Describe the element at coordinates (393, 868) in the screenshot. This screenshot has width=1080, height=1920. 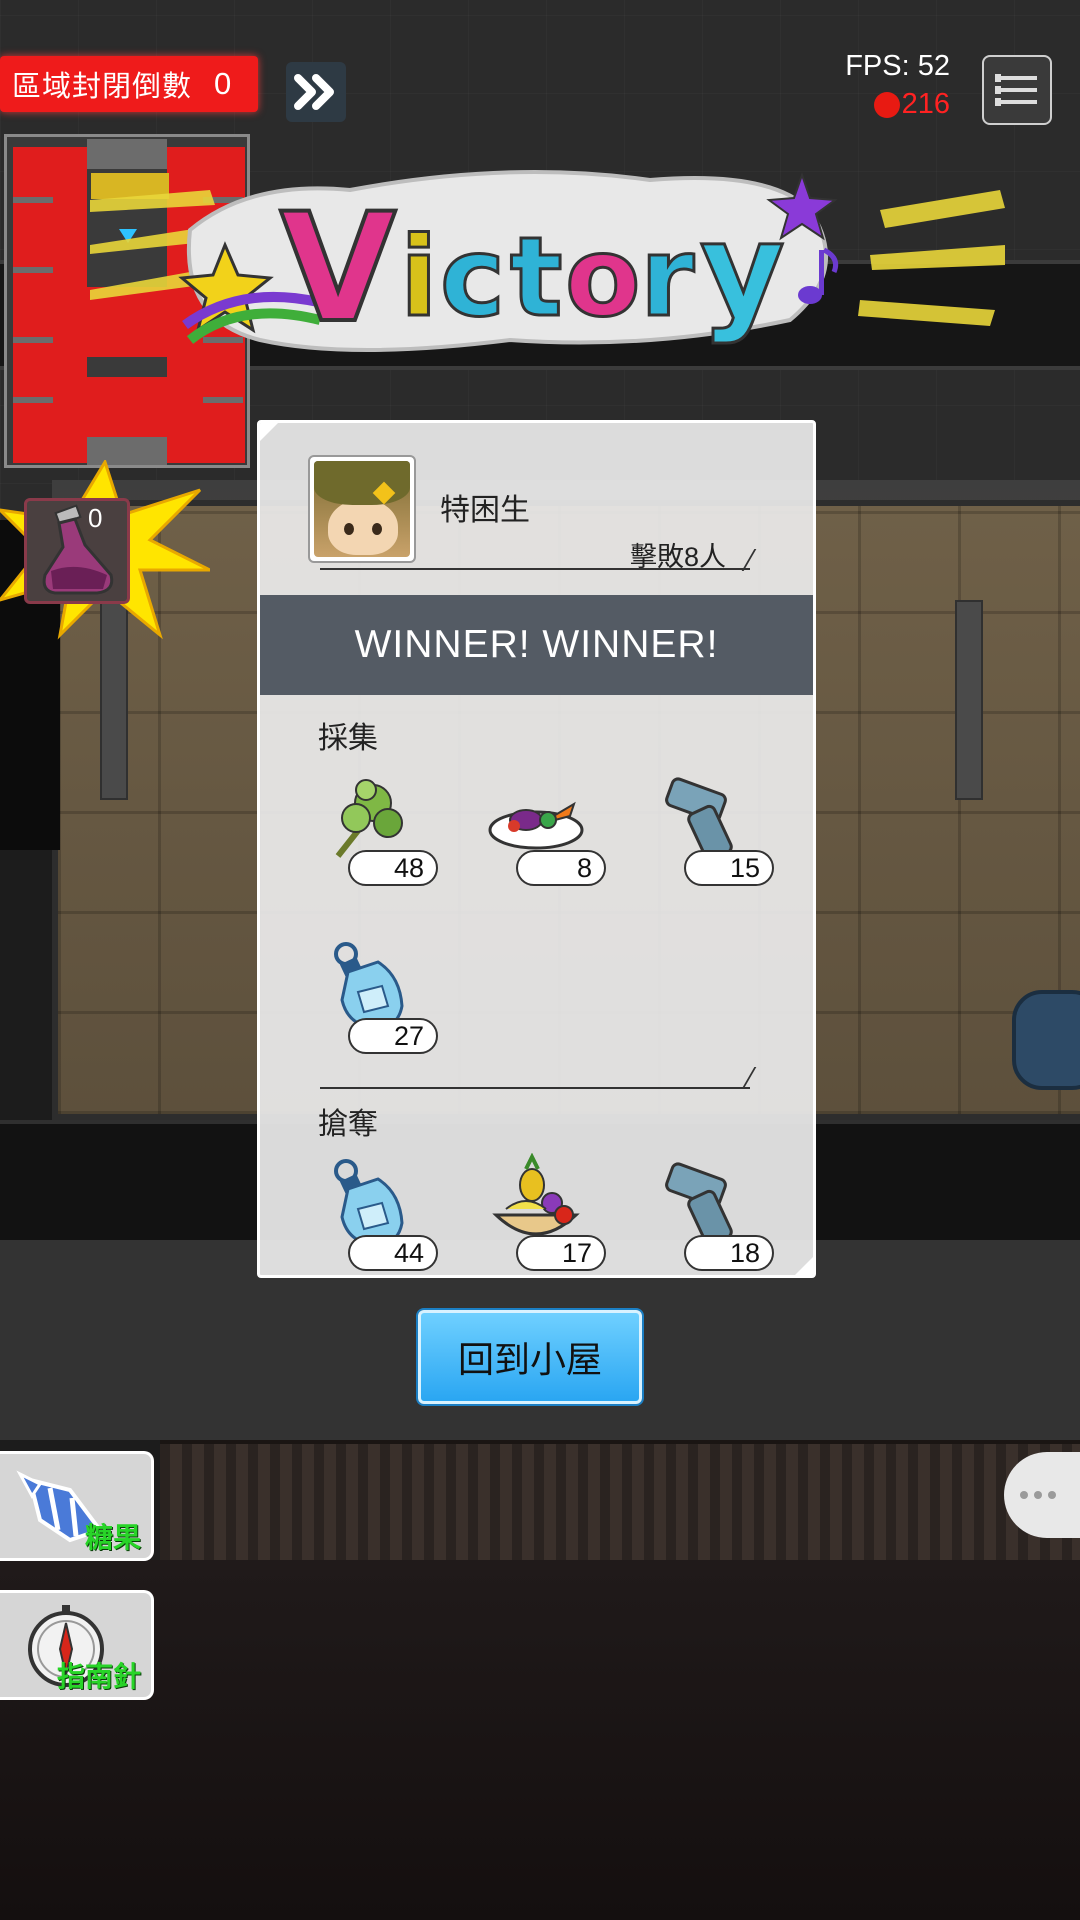
I see `item-count: 48` at that location.